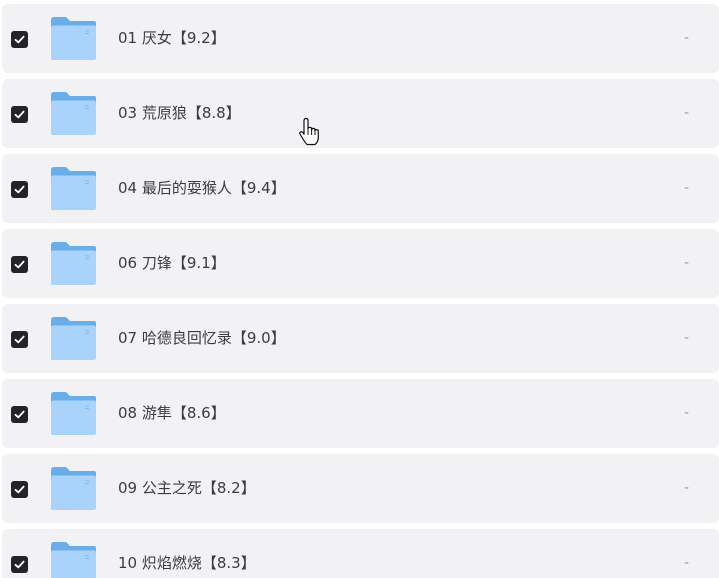 The image size is (719, 578). What do you see at coordinates (187, 488) in the screenshot?
I see `file-name: 09 公主之死【8.2】` at bounding box center [187, 488].